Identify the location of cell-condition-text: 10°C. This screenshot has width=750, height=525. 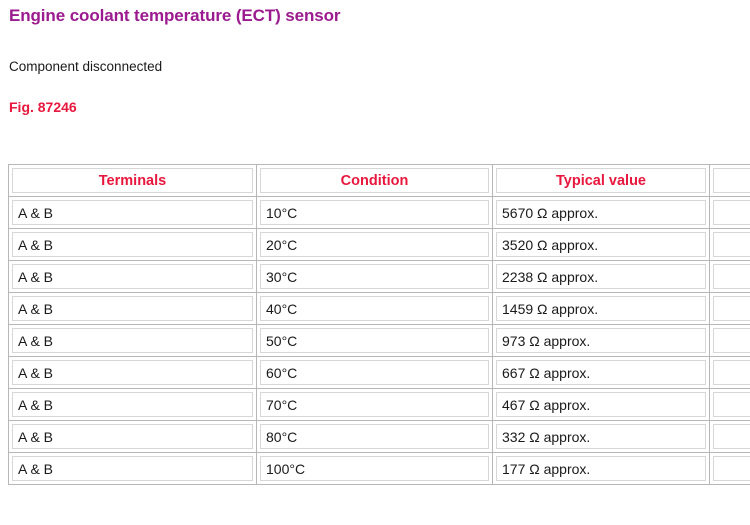
(374, 212).